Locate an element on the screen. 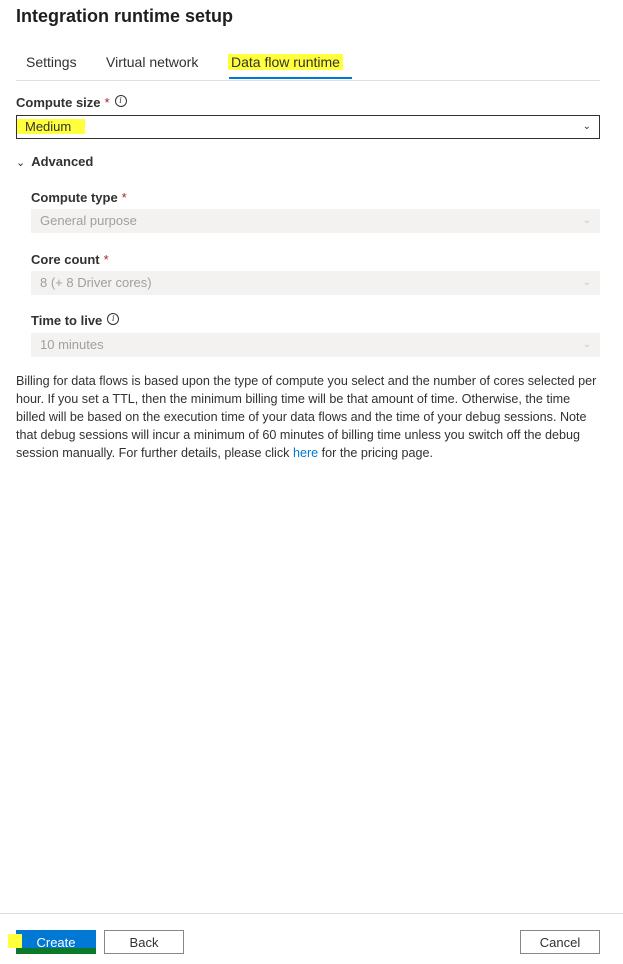 The width and height of the screenshot is (623, 964). core-count-value: 8 (+ 8 Driver cores) is located at coordinates (96, 282).